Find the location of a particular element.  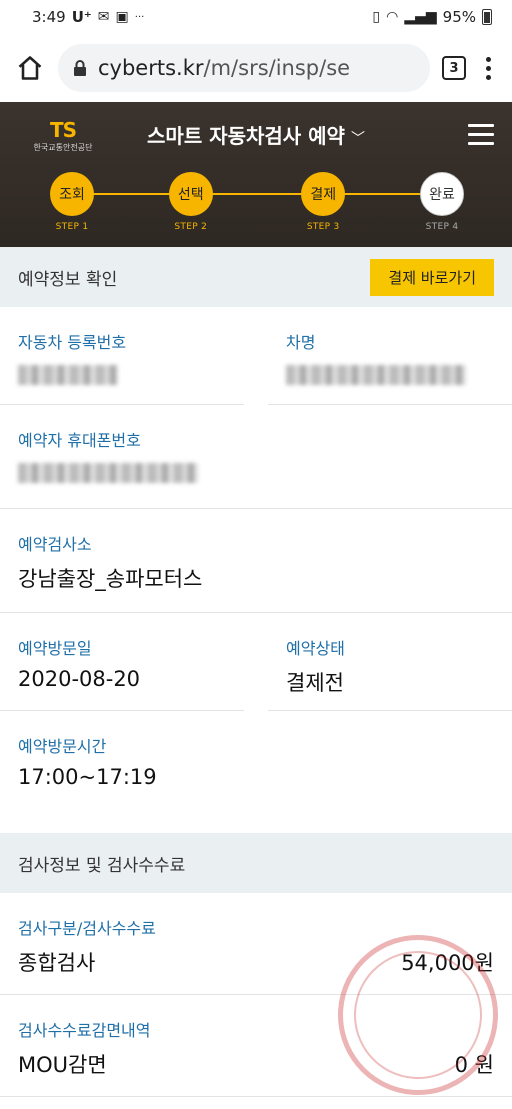

hamburger-menu-button is located at coordinates (481, 134).